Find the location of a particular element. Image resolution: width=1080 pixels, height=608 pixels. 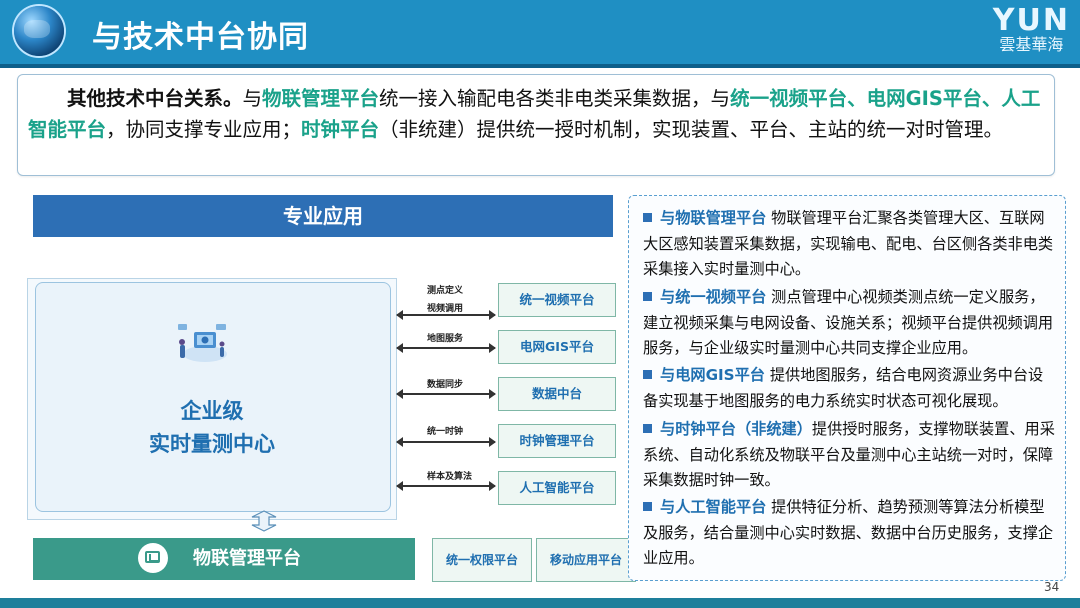

platform-mobile-app: 移动应用平台 is located at coordinates (586, 560).